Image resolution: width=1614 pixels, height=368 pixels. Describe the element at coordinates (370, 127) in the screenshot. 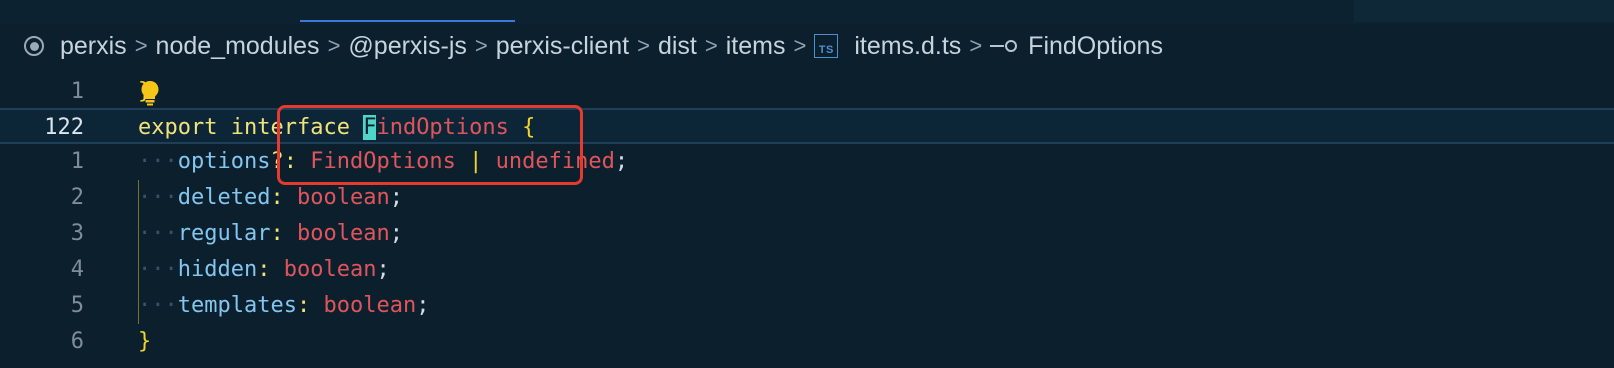

I see `cursor-highlight: F` at that location.